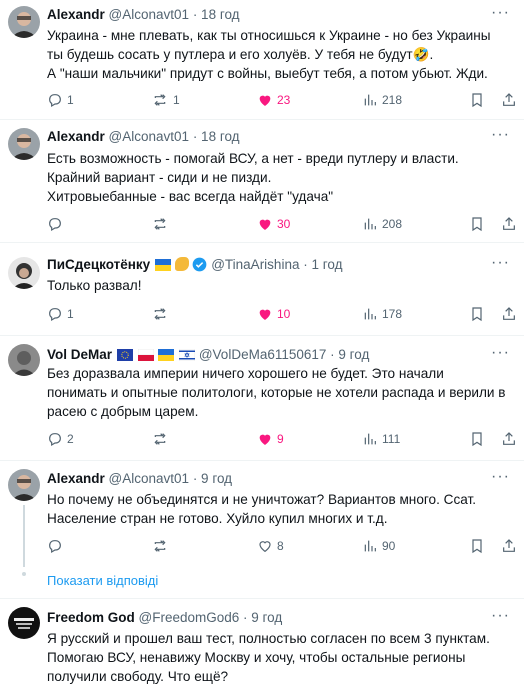 Image resolution: width=524 pixels, height=686 pixels. Describe the element at coordinates (378, 546) in the screenshot. I see `views-button: 90` at that location.